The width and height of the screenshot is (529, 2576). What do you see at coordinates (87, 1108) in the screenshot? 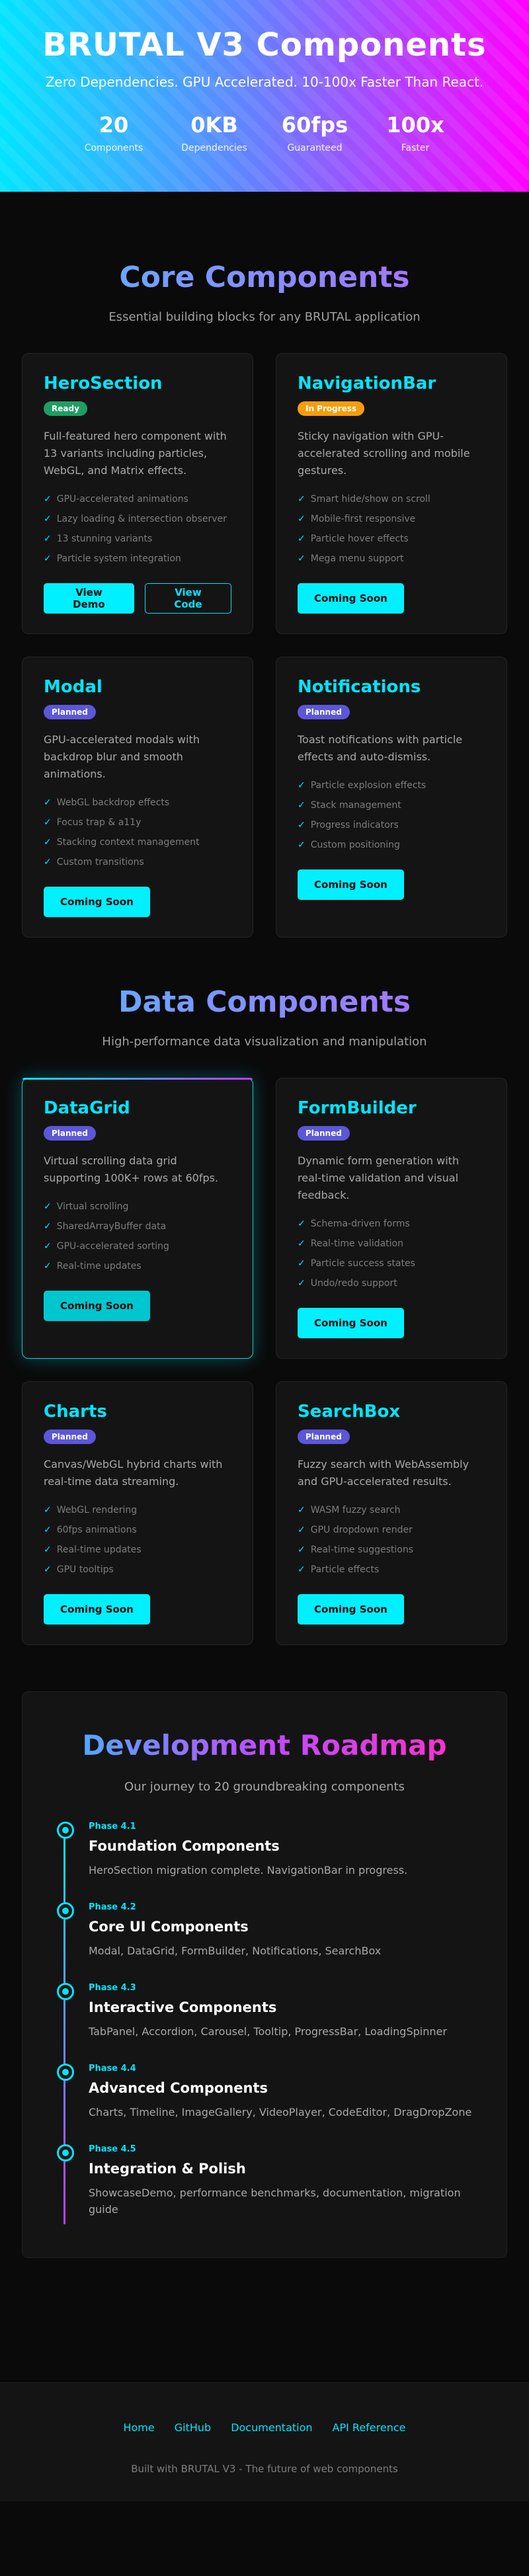
I see `card-title: DataGrid` at bounding box center [87, 1108].